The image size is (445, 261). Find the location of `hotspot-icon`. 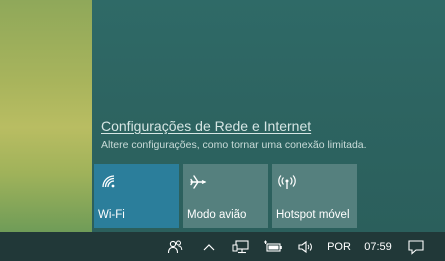

hotspot-icon is located at coordinates (287, 182).